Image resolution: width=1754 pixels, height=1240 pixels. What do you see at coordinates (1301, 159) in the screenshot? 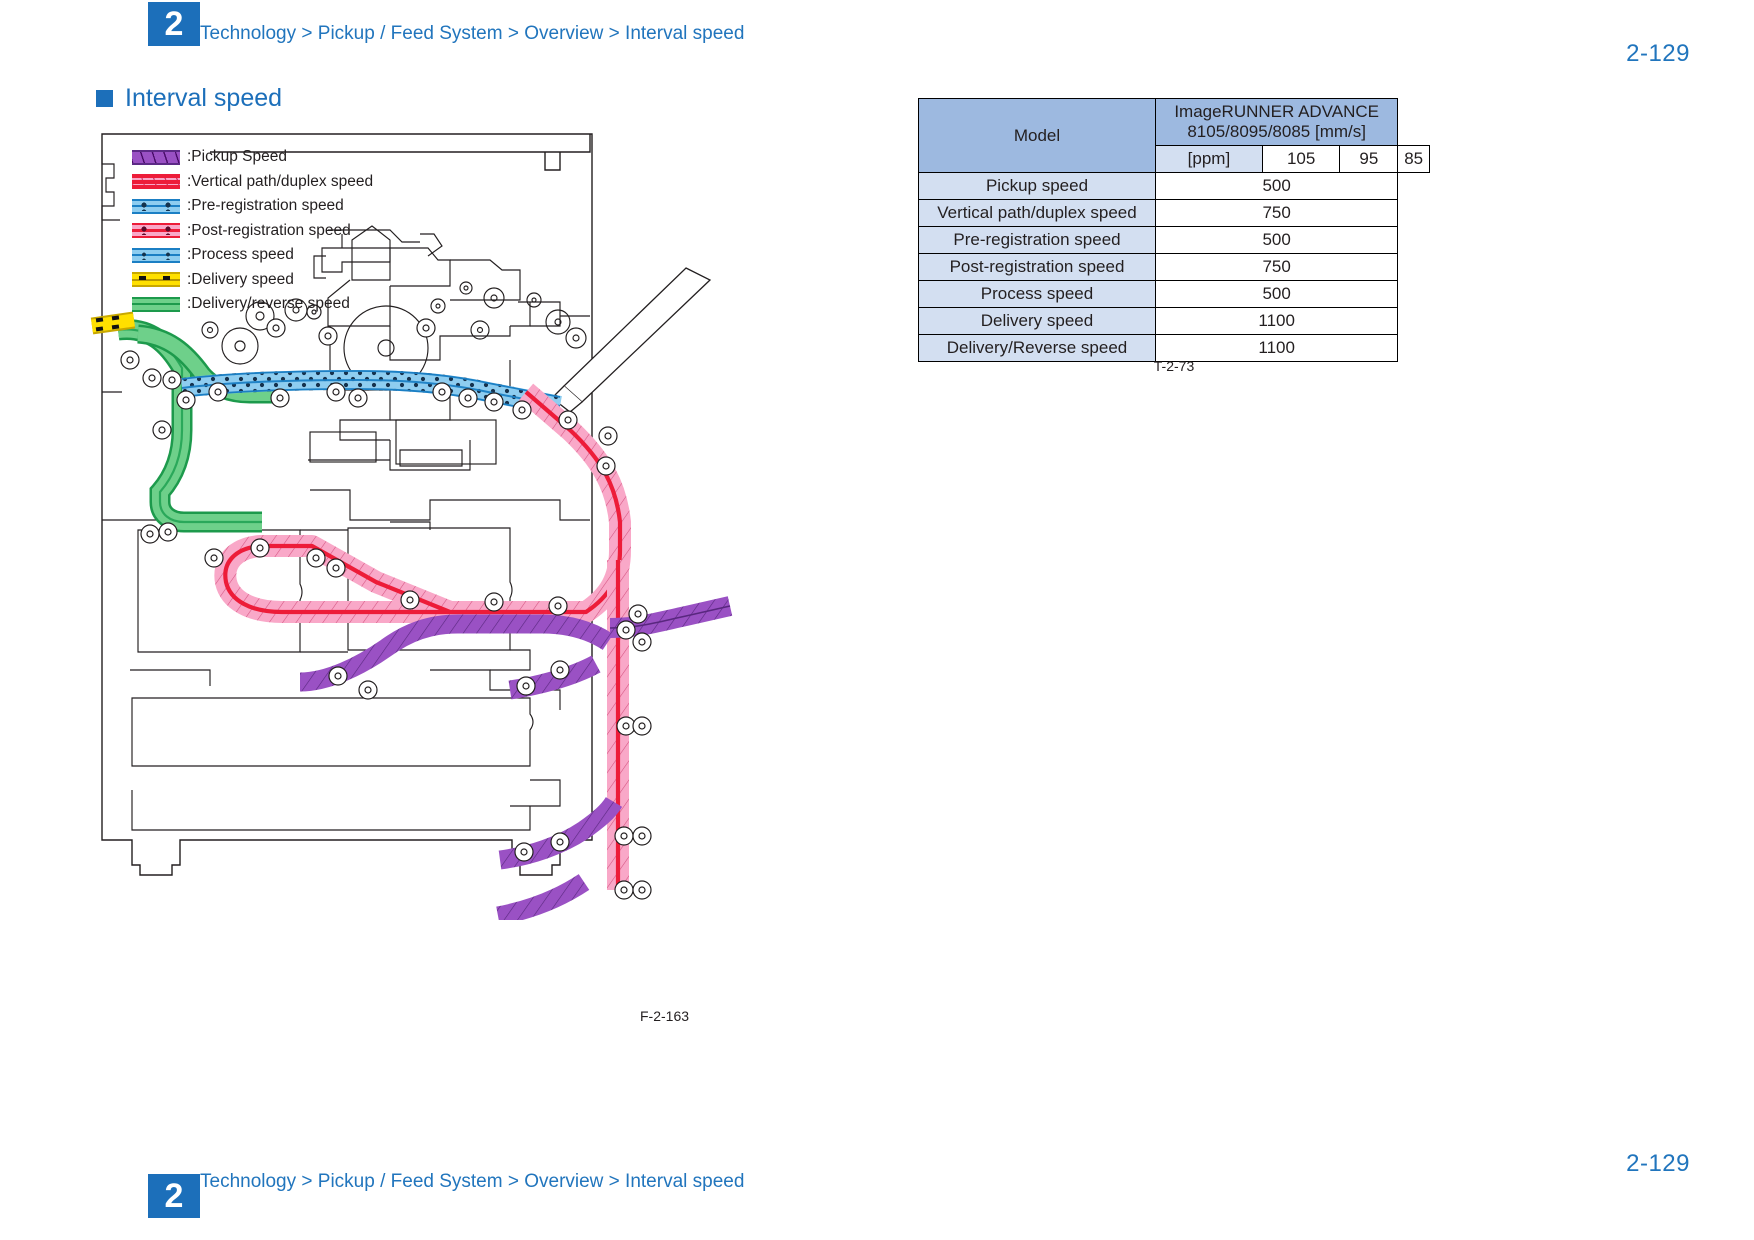
I see `ppm-value-105: 105` at bounding box center [1301, 159].